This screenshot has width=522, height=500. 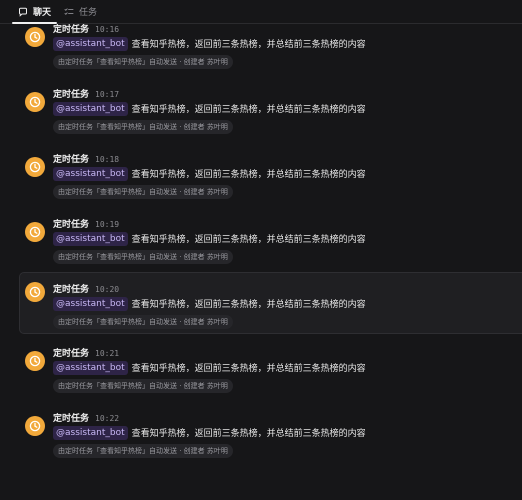 I want to click on tab-chat: 聊天, so click(x=34, y=12).